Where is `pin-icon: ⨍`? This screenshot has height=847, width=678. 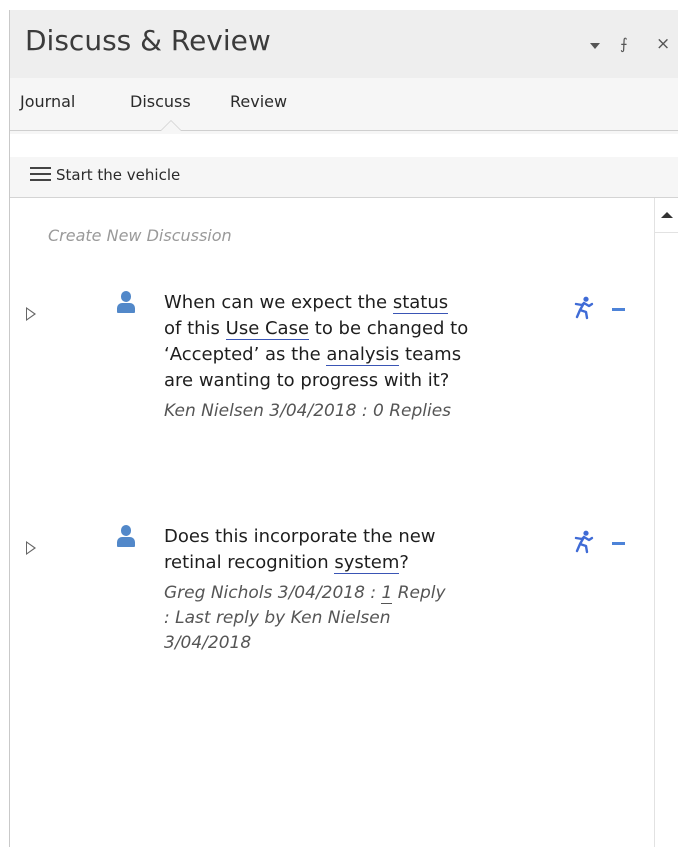 pin-icon: ⨍ is located at coordinates (624, 44).